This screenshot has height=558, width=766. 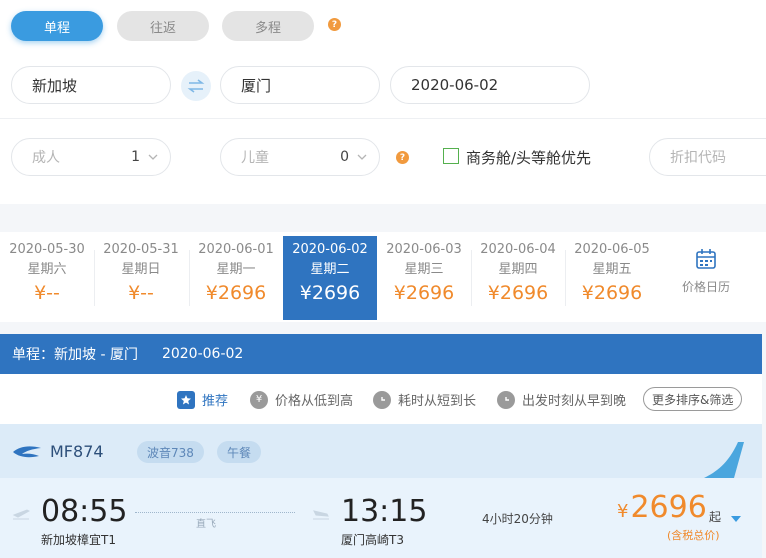 I want to click on route-date: 2020-06-02, so click(x=202, y=354).